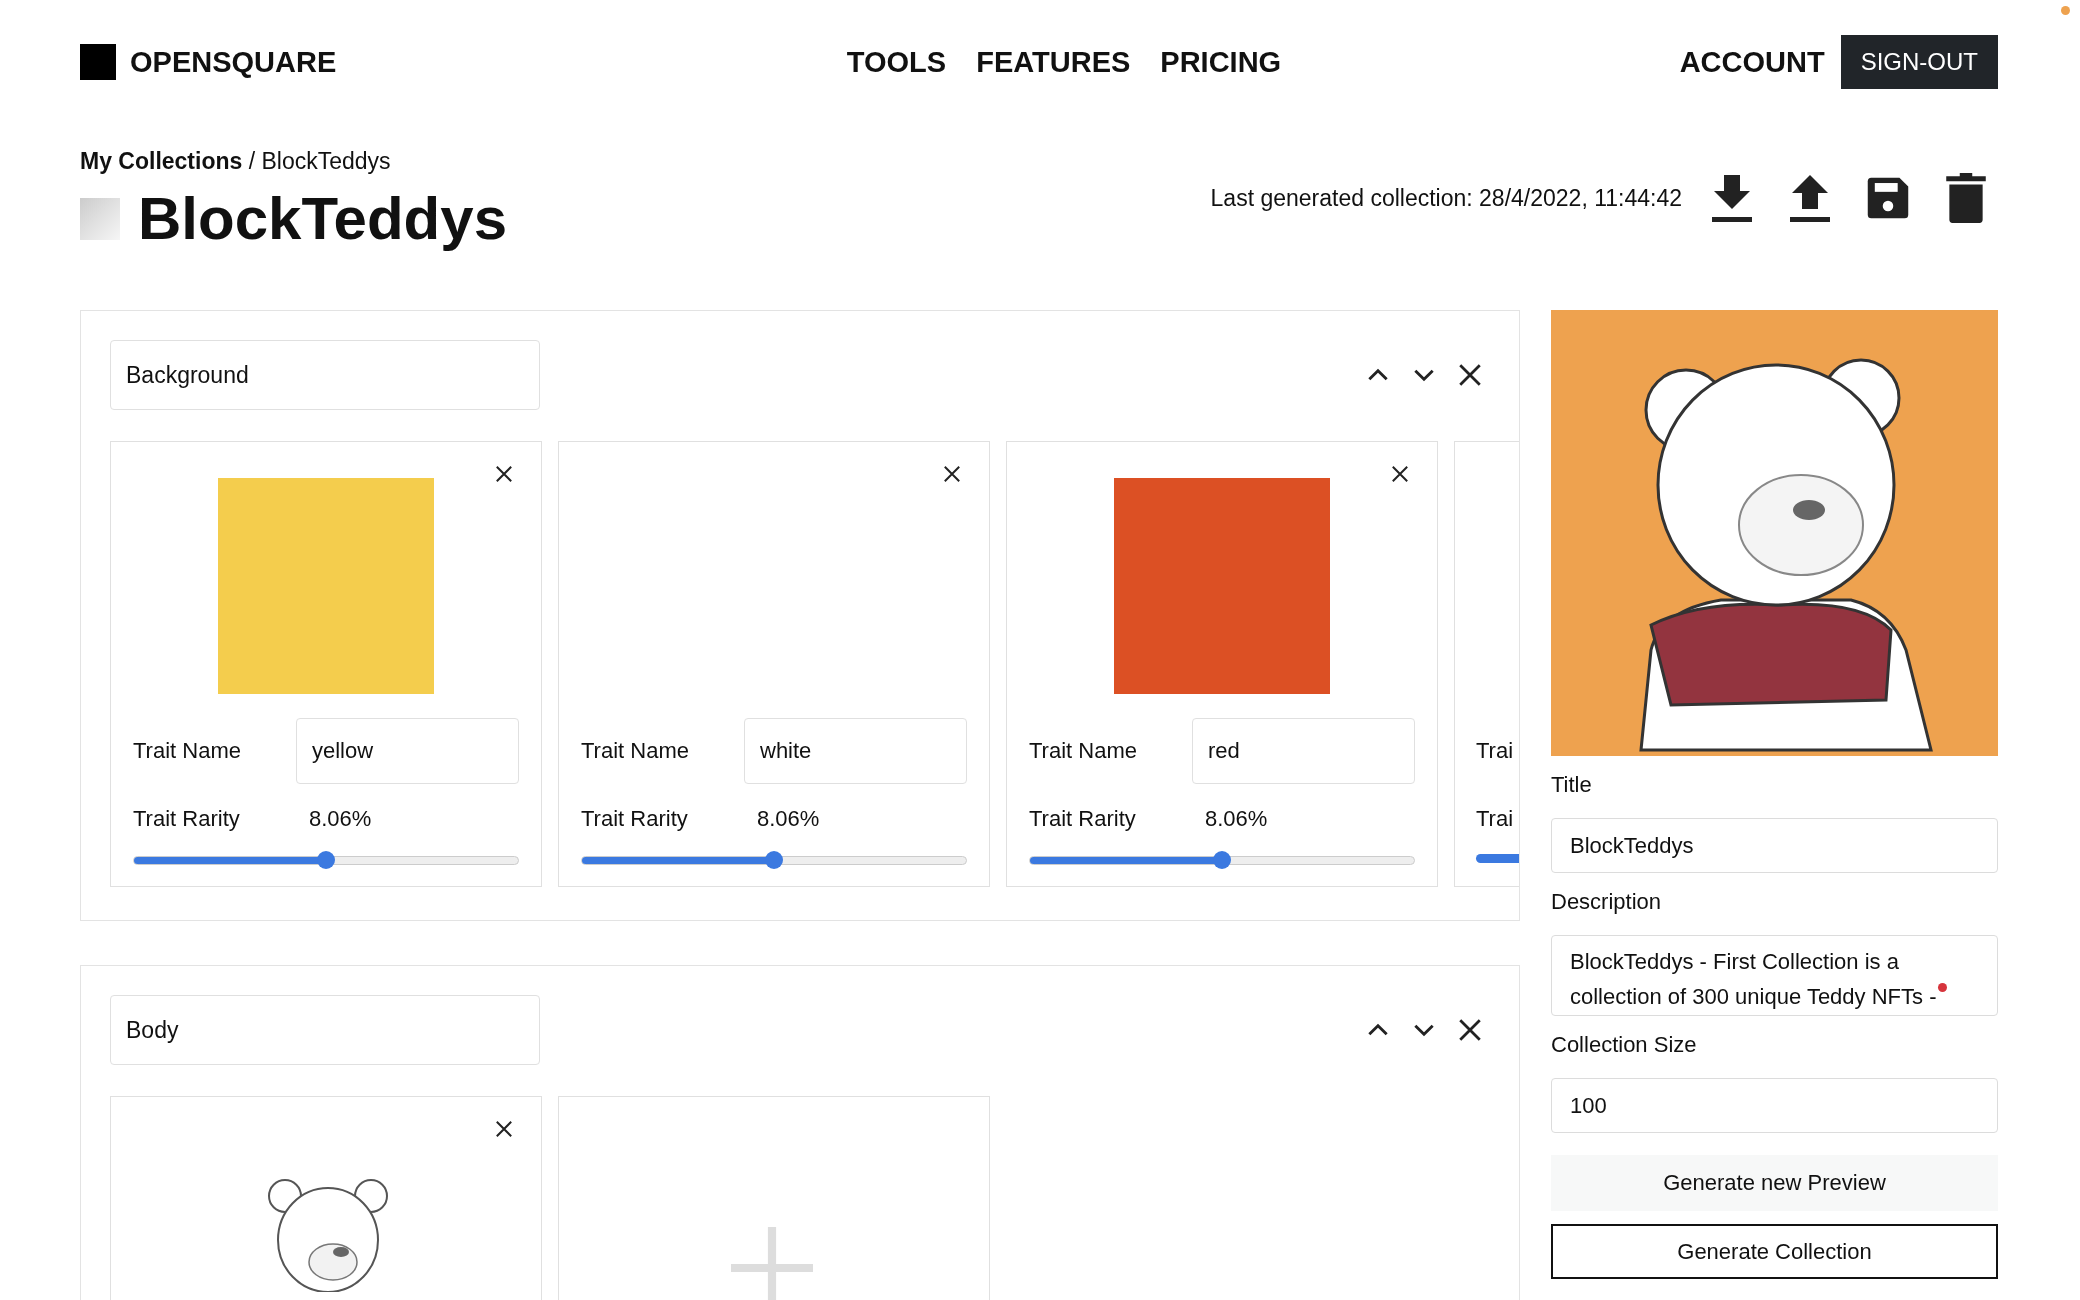  I want to click on description-label: Description, so click(1607, 902).